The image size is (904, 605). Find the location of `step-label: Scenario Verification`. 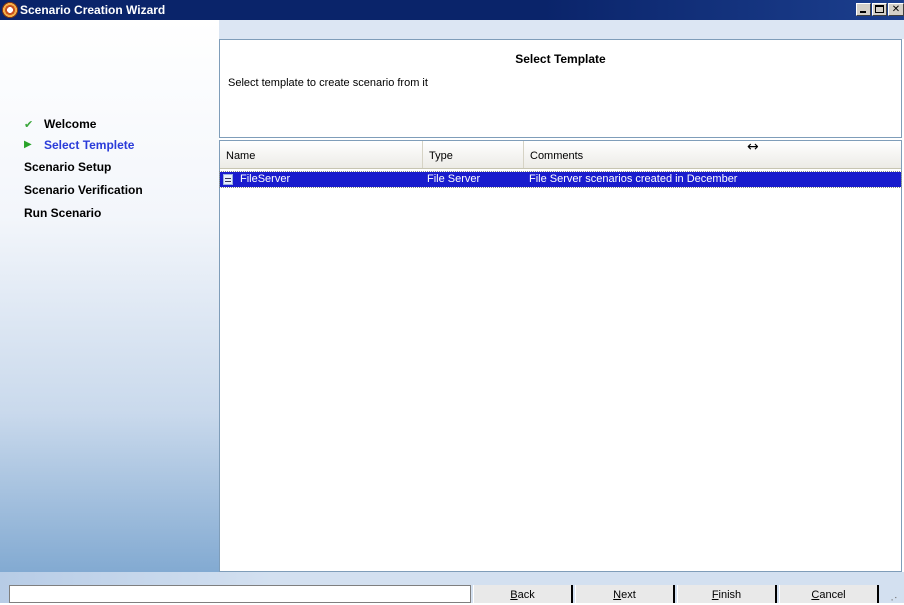

step-label: Scenario Verification is located at coordinates (83, 190).